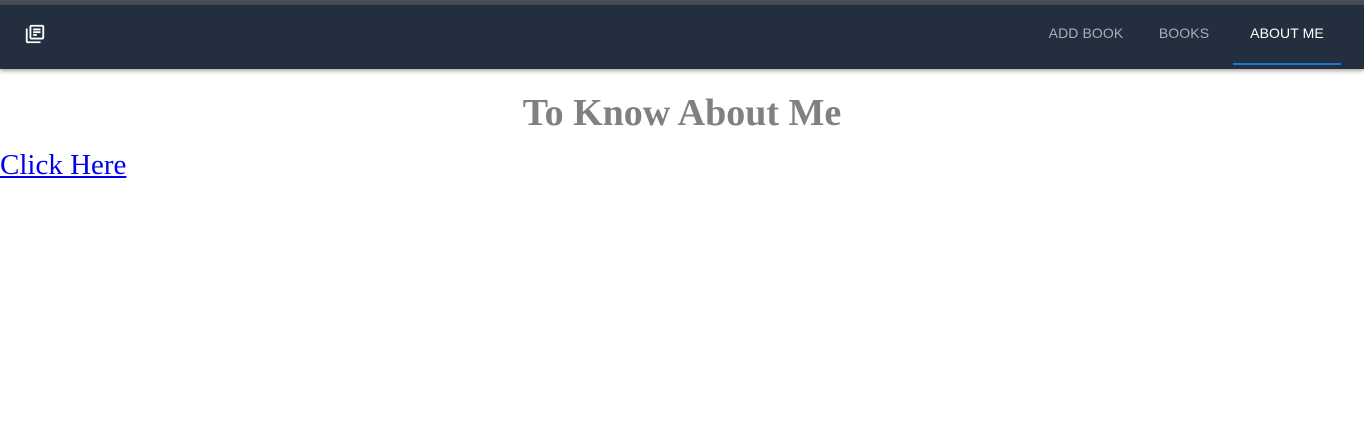 This screenshot has width=1364, height=424. I want to click on nav-tabs: ADD BOOK BOOKS ABOUT ME, so click(1188, 37).